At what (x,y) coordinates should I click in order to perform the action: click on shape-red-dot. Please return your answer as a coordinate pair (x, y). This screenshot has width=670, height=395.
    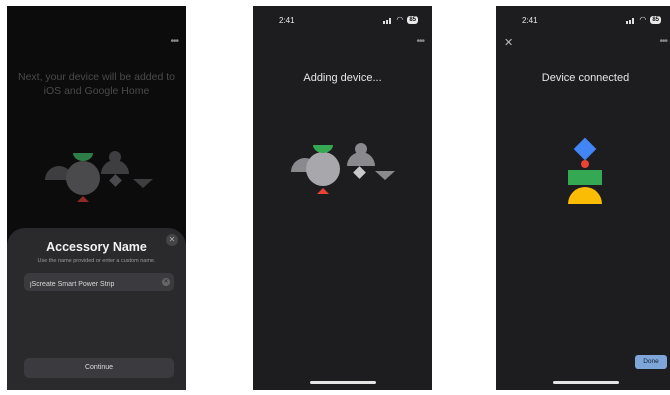
    Looking at the image, I should click on (585, 164).